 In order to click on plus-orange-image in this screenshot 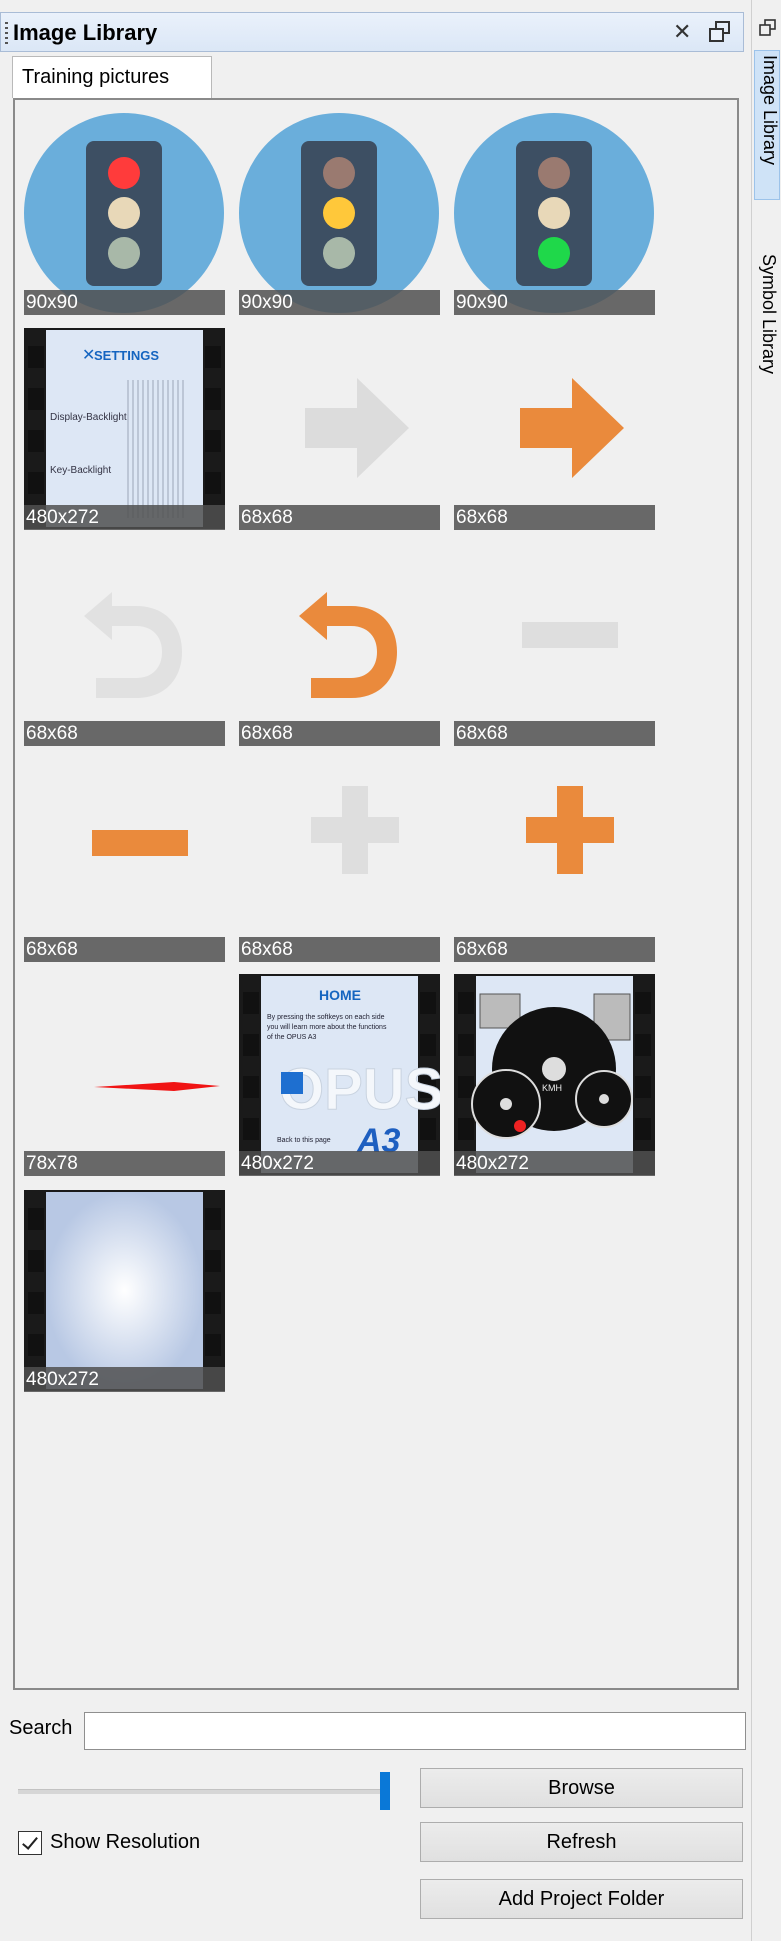, I will do `click(554, 860)`.